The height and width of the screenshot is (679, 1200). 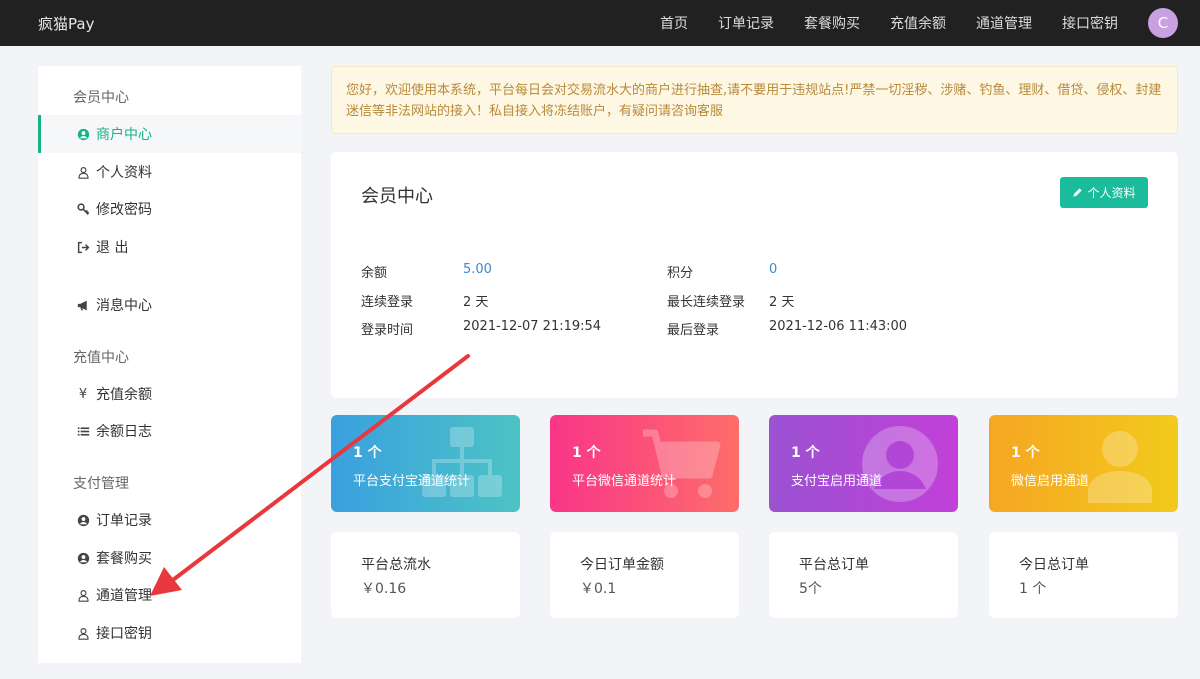 I want to click on sidebar-section-recharge: 充值中心, so click(x=101, y=358).